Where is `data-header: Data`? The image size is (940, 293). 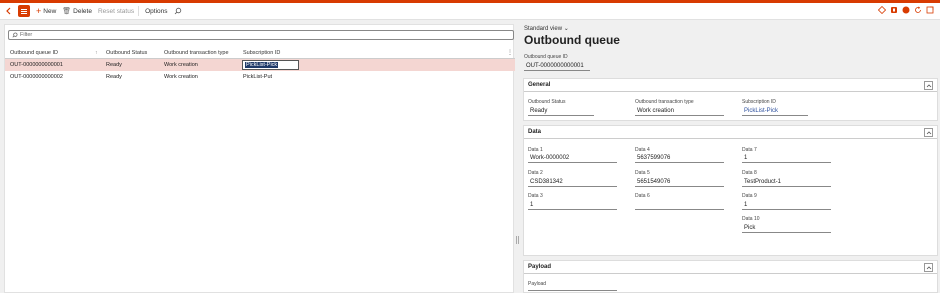
data-header: Data is located at coordinates (730, 132).